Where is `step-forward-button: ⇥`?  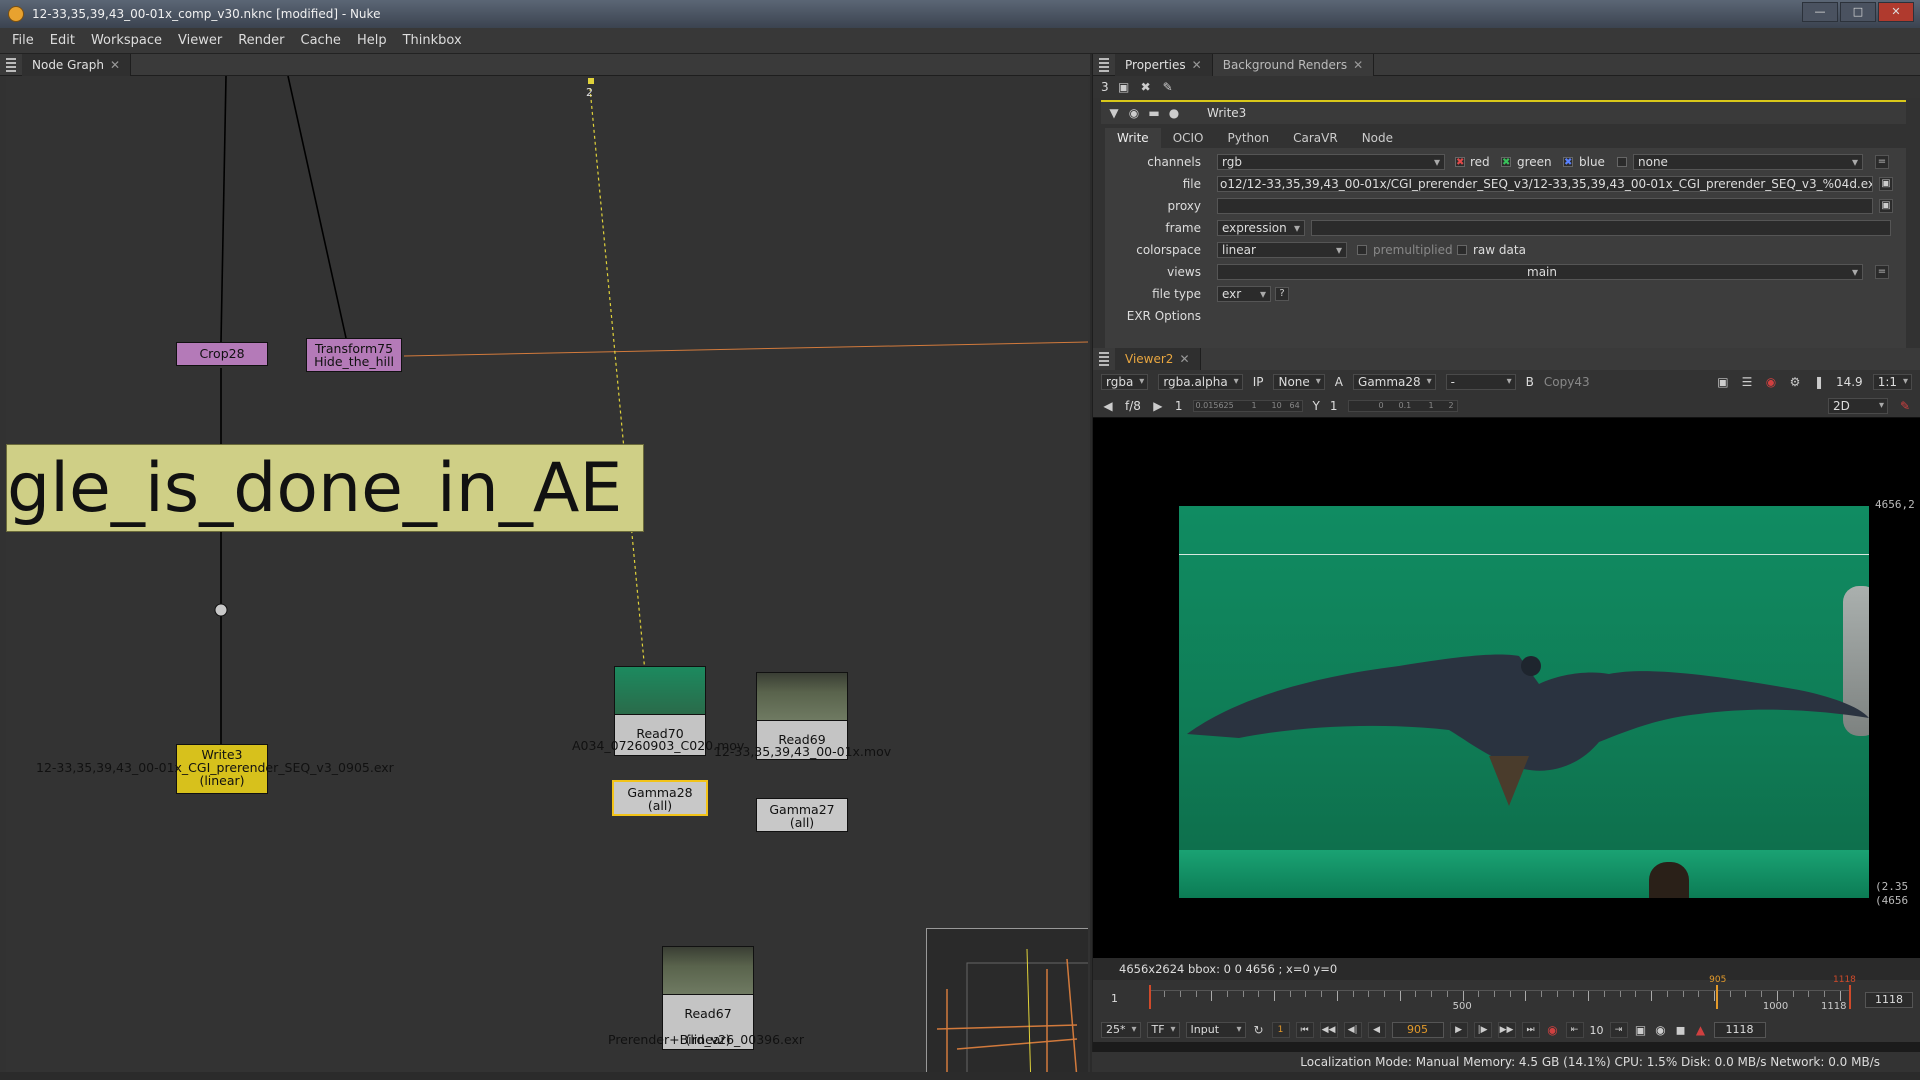 step-forward-button: ⇥ is located at coordinates (1618, 1030).